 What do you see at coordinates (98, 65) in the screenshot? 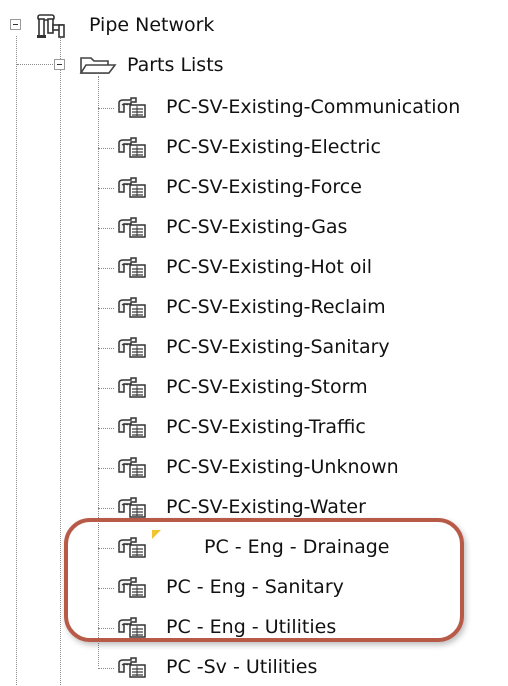
I see `open-folder-icon` at bounding box center [98, 65].